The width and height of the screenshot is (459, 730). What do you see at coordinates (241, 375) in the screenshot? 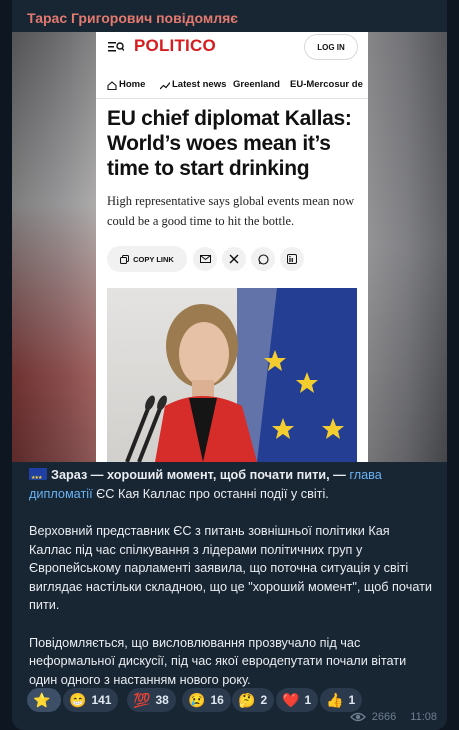
I see `kallas-photo-illustration` at bounding box center [241, 375].